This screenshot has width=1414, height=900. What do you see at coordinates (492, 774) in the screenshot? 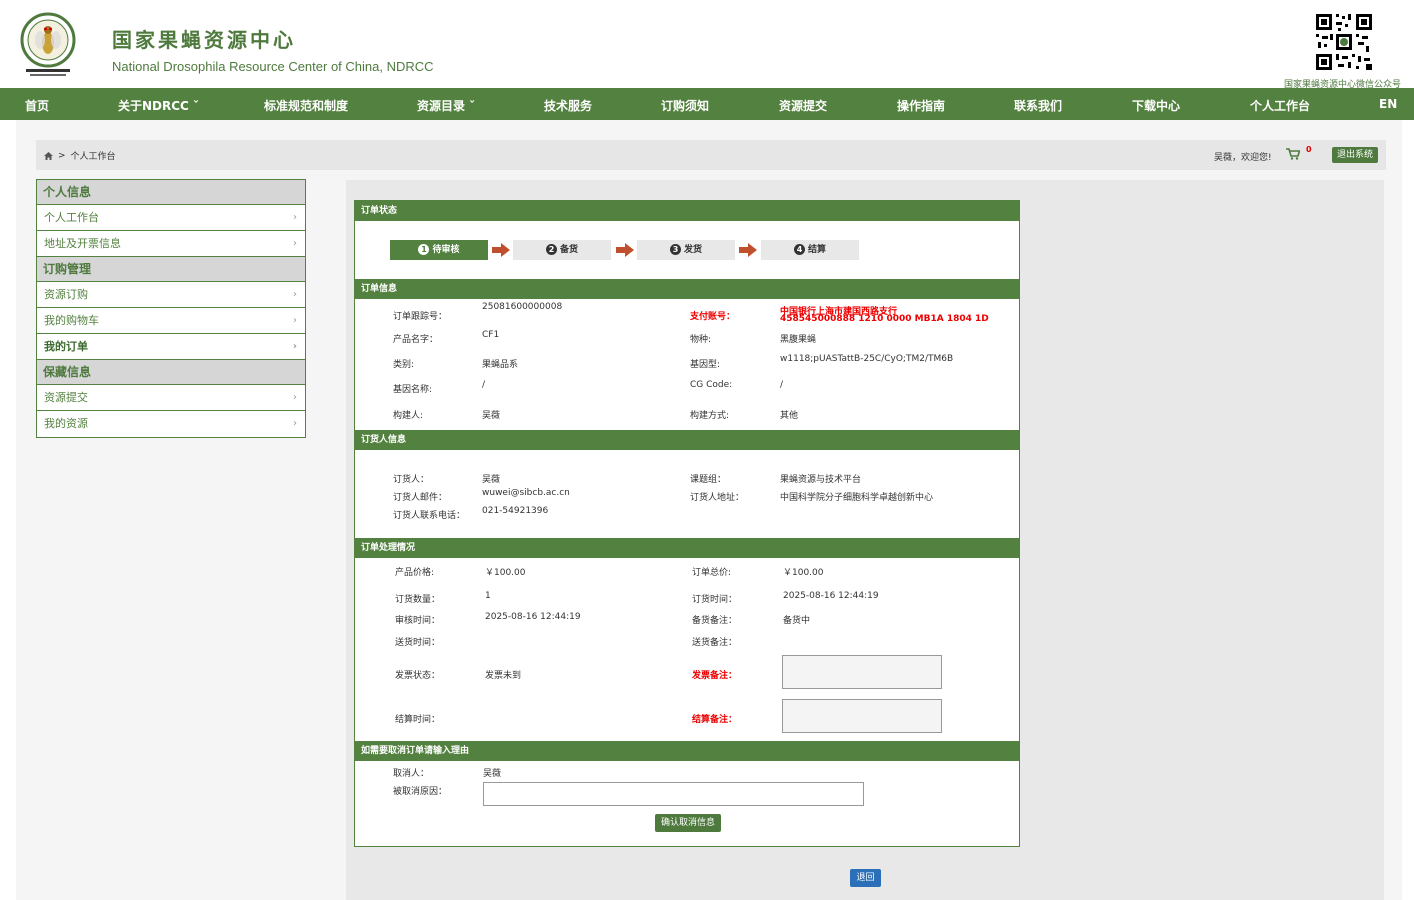
I see `canceller-value: 吴薇` at bounding box center [492, 774].